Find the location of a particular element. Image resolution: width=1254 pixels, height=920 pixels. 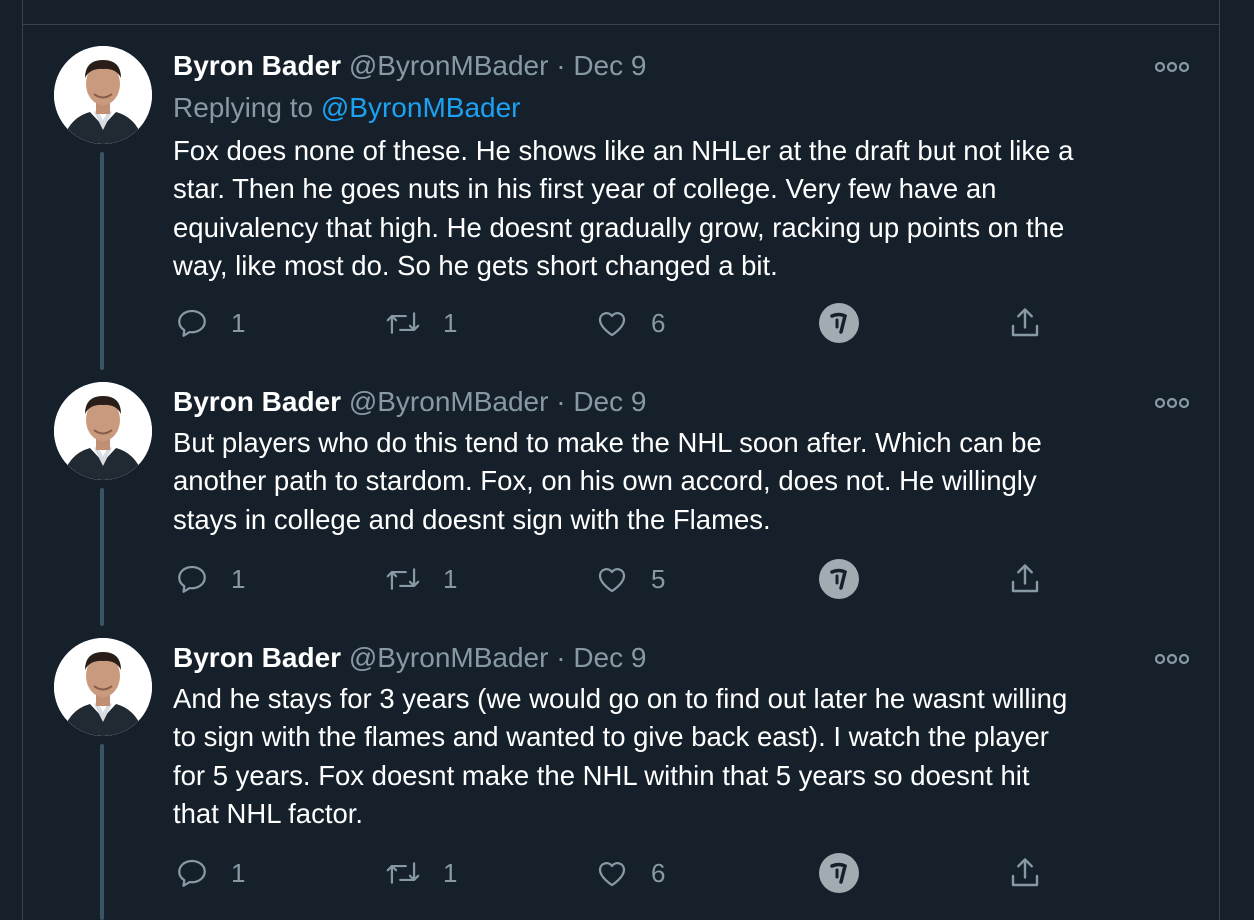

replying-mention-link: @ByronMBader is located at coordinates (421, 107).